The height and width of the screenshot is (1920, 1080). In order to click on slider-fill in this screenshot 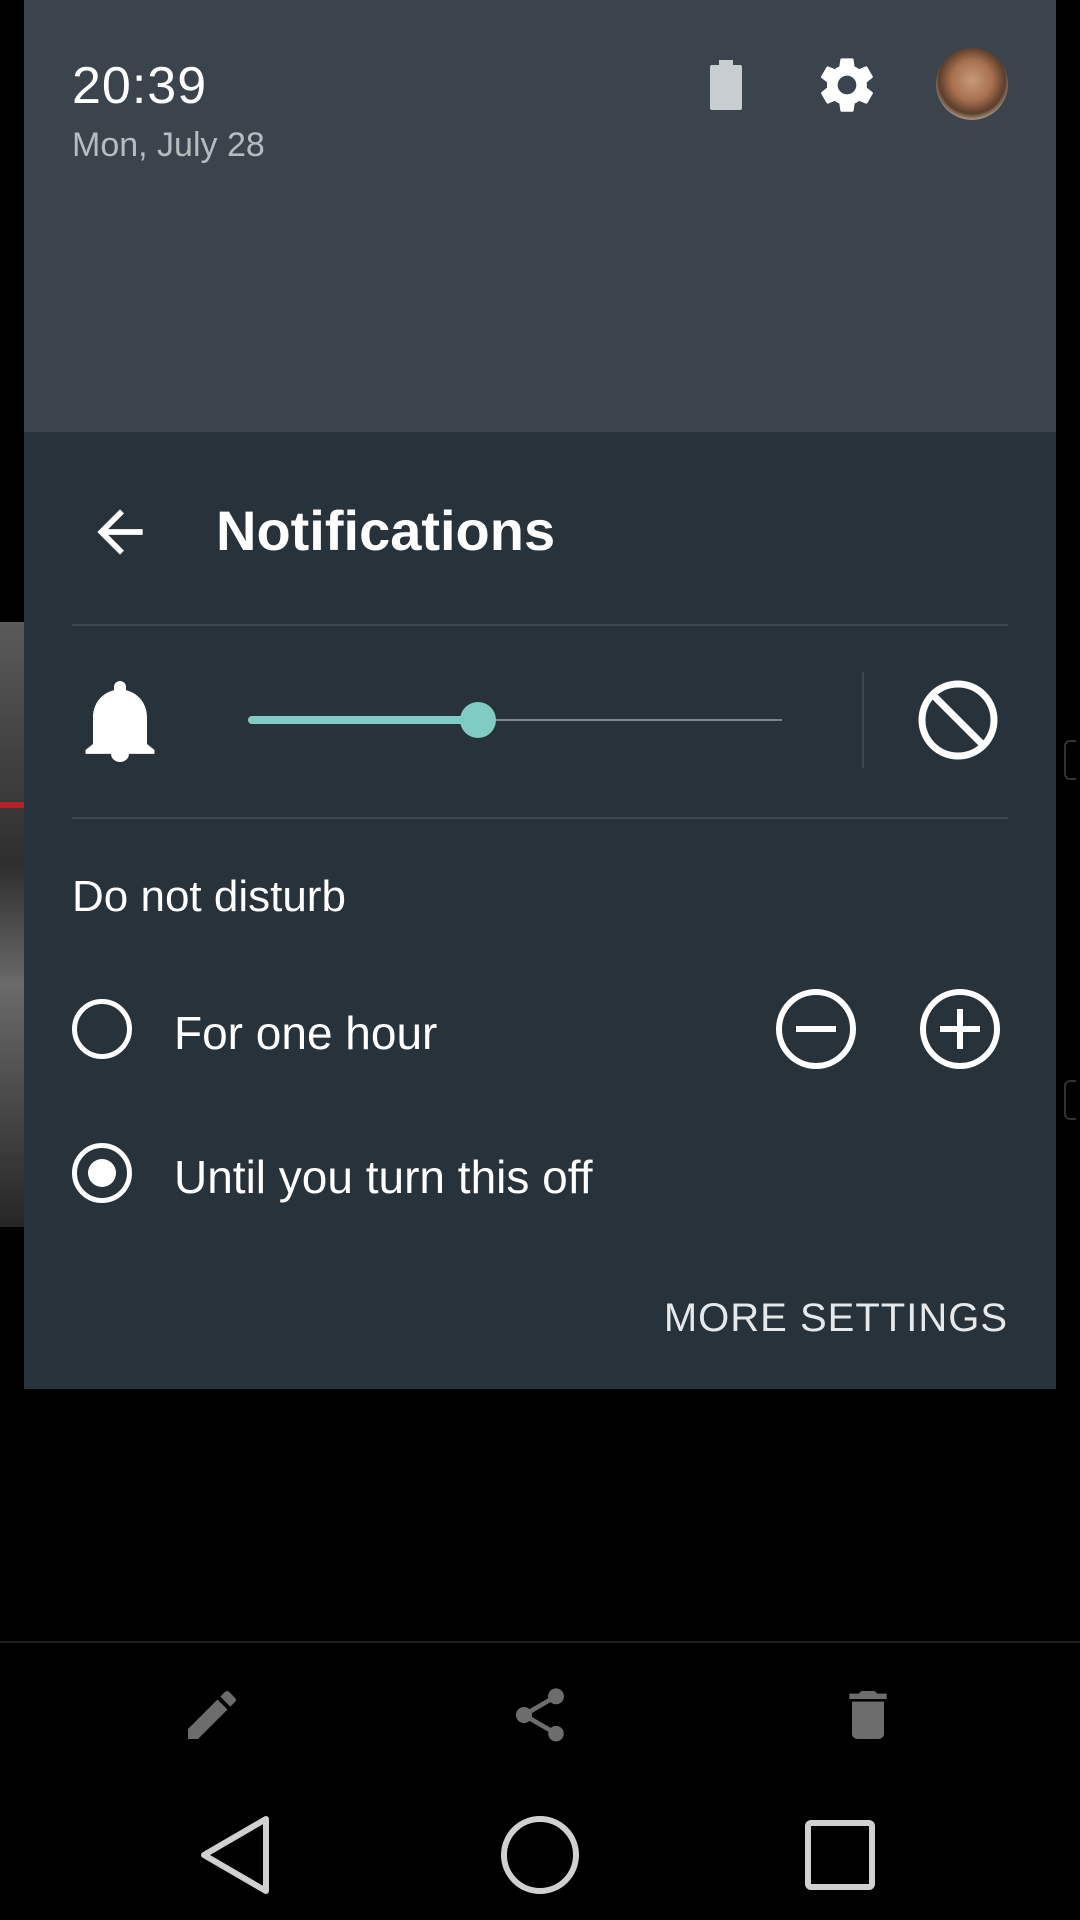, I will do `click(363, 720)`.